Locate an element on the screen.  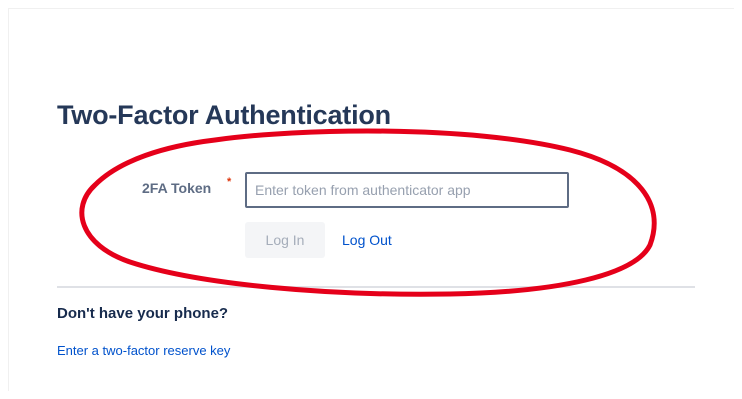
token-input is located at coordinates (407, 190).